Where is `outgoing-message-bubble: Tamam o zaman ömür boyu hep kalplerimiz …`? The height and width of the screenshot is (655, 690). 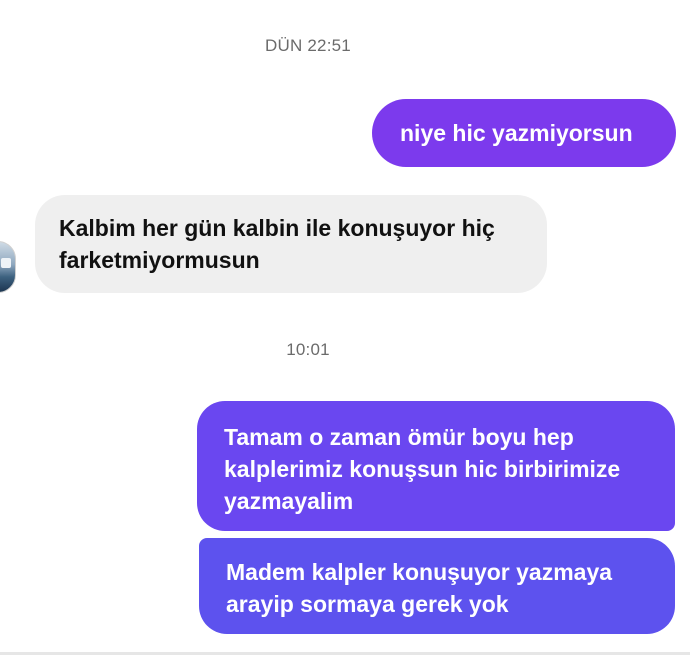
outgoing-message-bubble: Tamam o zaman ömür boyu hep kalplerimiz … is located at coordinates (436, 466).